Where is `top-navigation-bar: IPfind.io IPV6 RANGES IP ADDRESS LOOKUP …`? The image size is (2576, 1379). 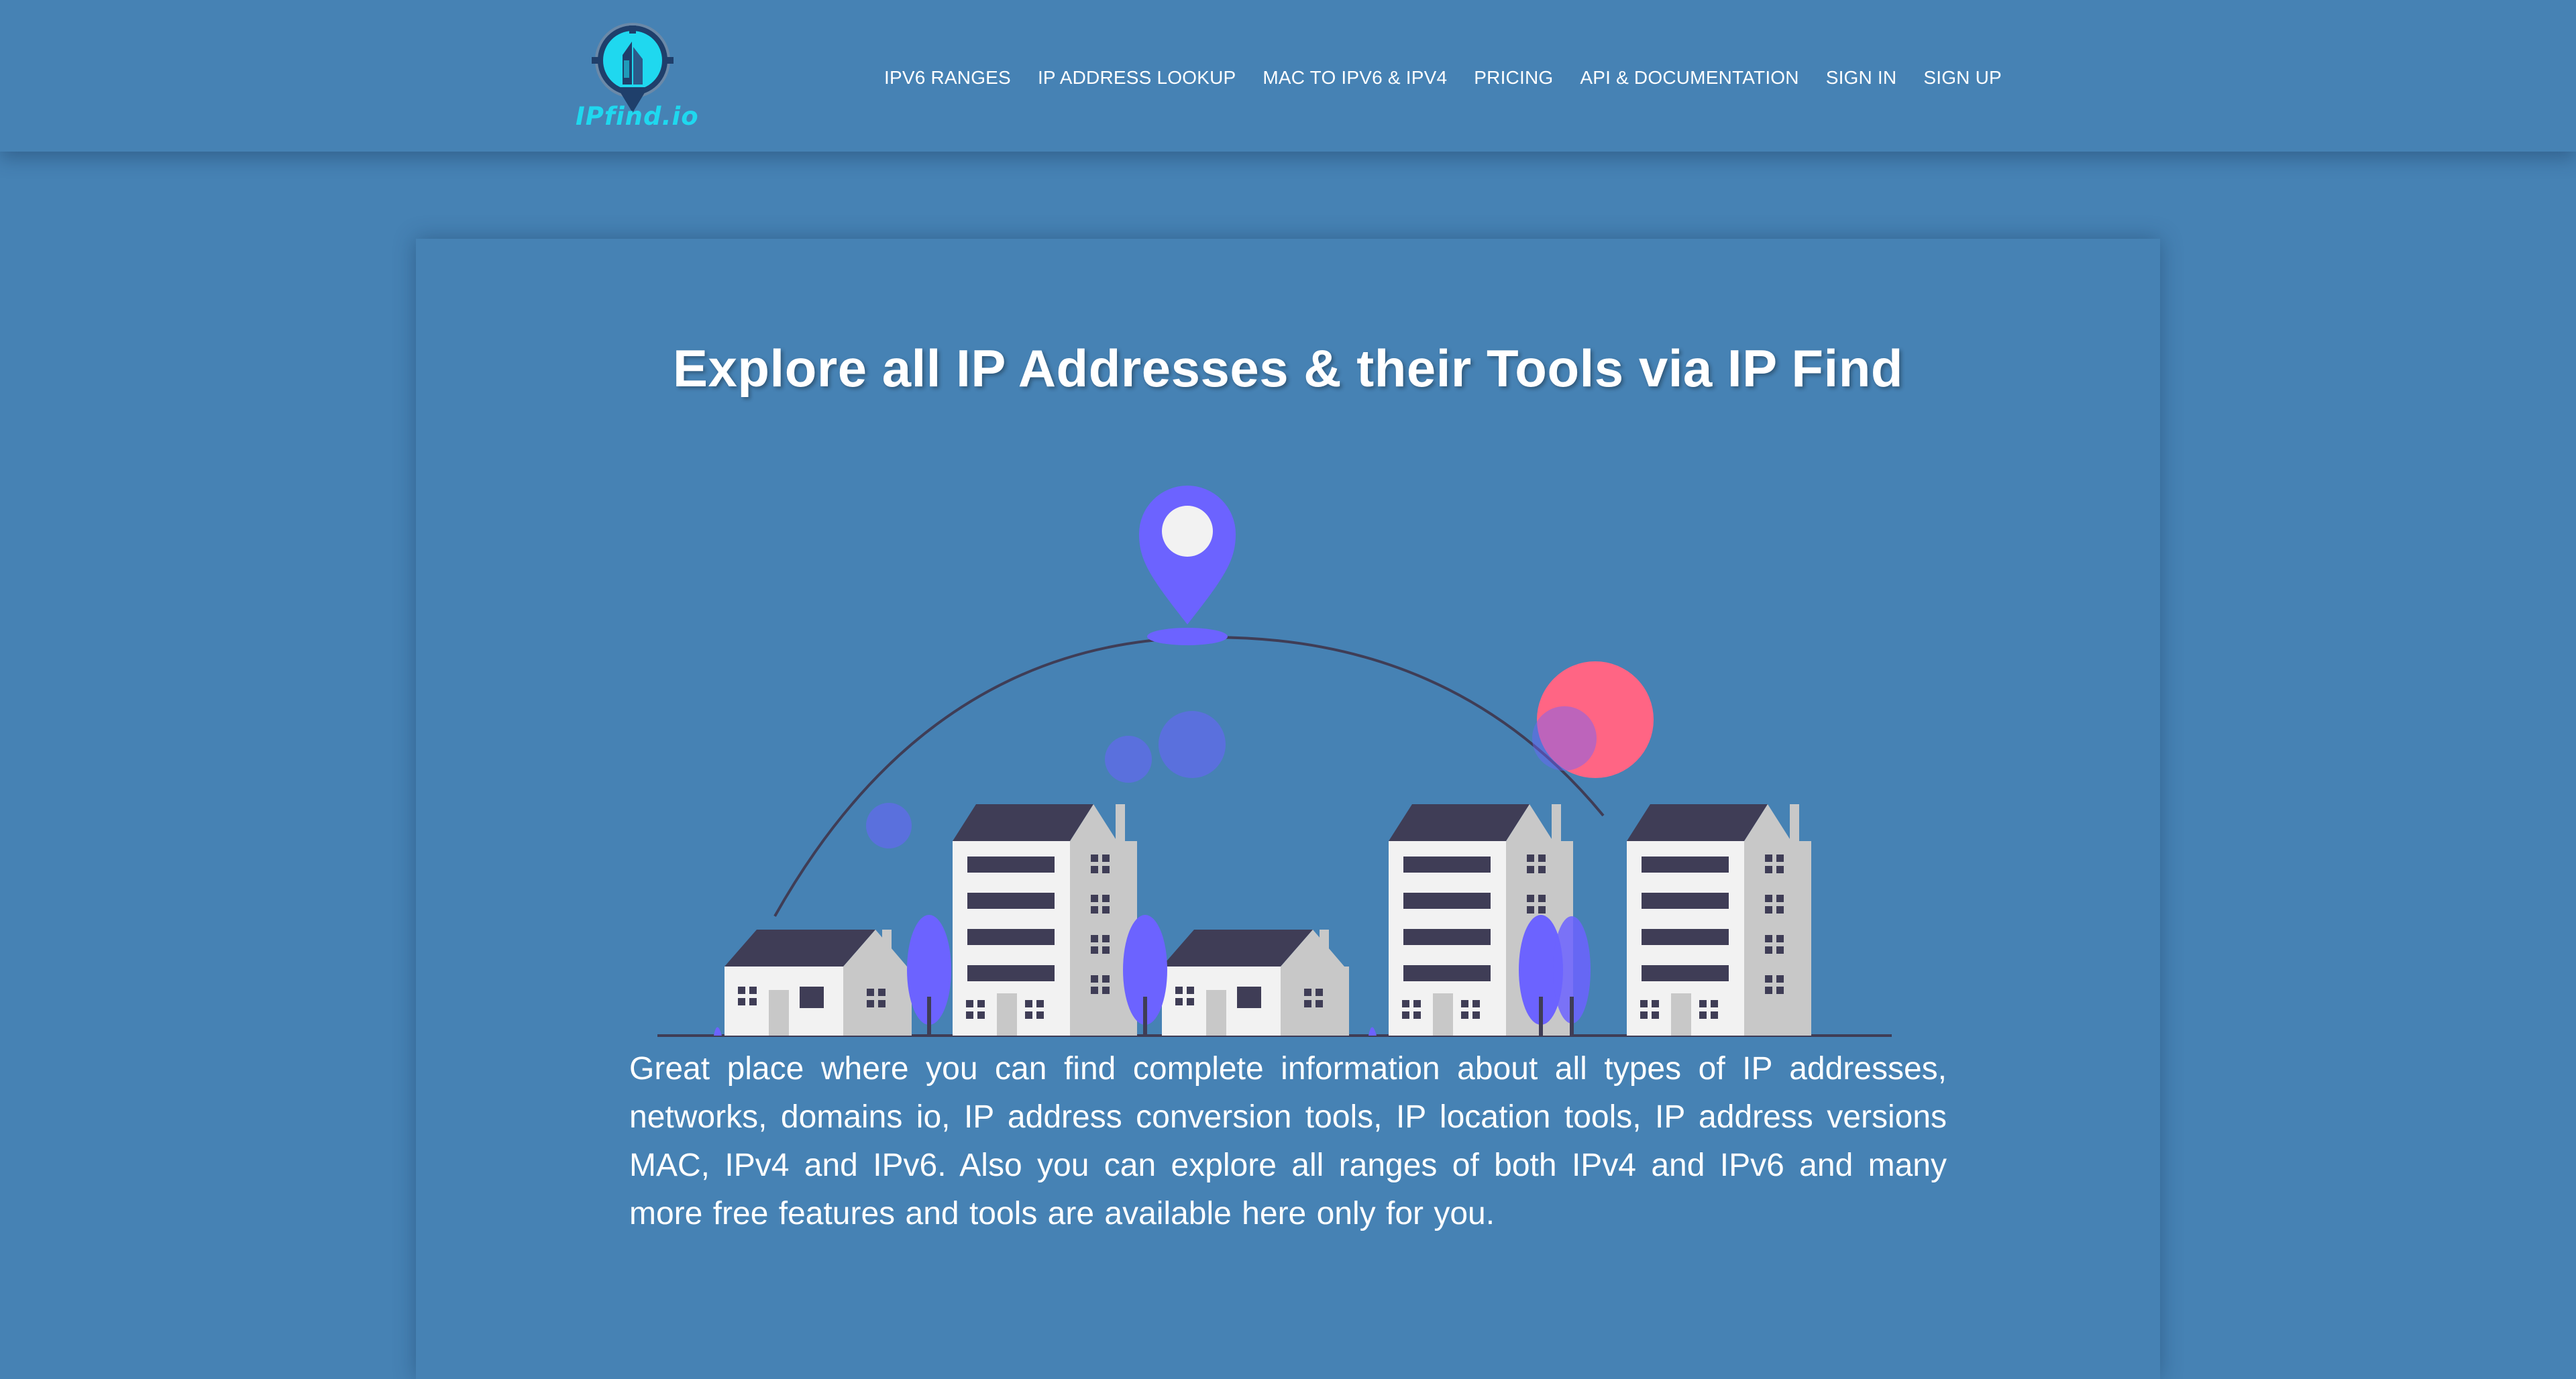
top-navigation-bar: IPfind.io IPV6 RANGES IP ADDRESS LOOKUP … is located at coordinates (1288, 76).